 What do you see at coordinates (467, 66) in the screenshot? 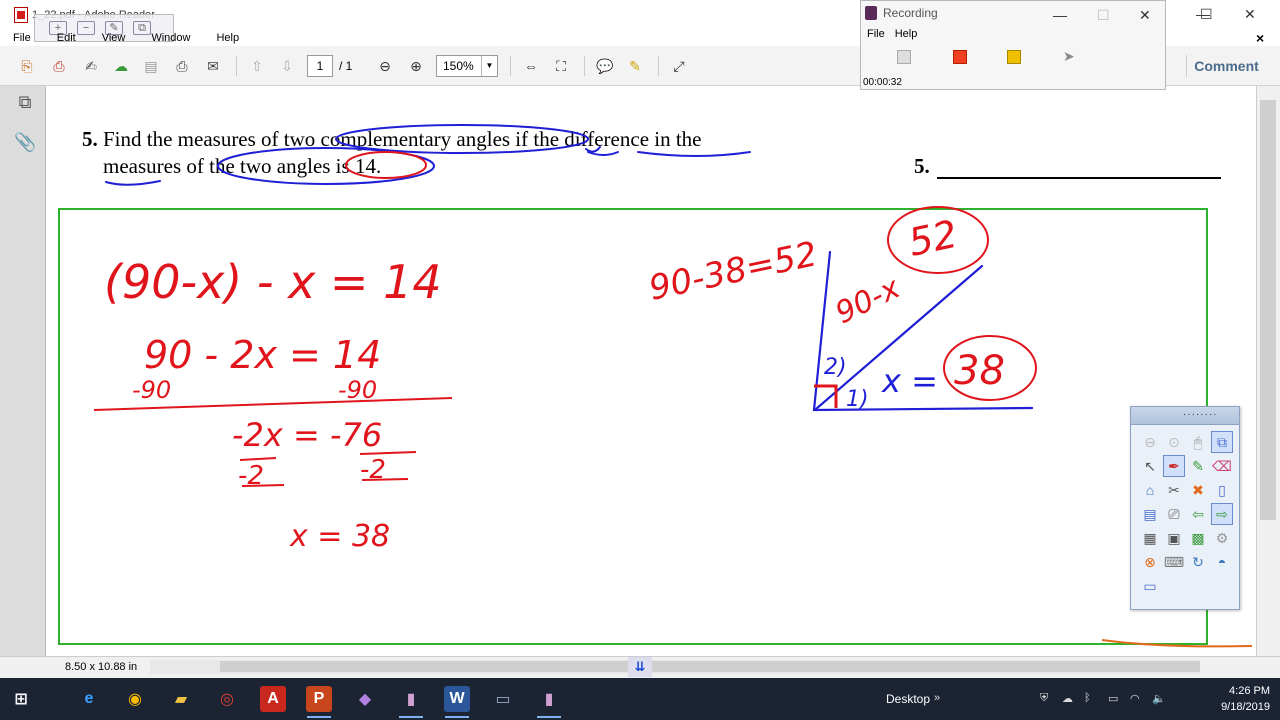
I see `zoom-select: 150% ▼` at bounding box center [467, 66].